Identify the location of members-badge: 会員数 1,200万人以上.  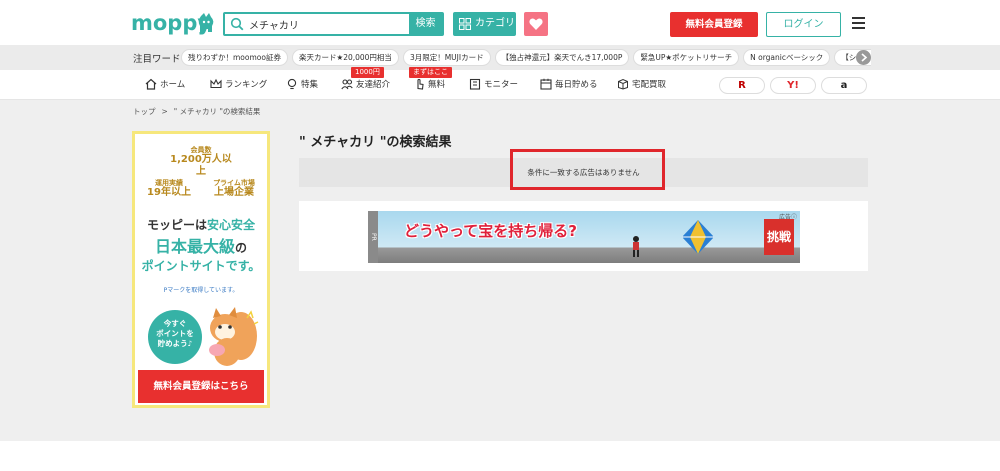
(201, 161).